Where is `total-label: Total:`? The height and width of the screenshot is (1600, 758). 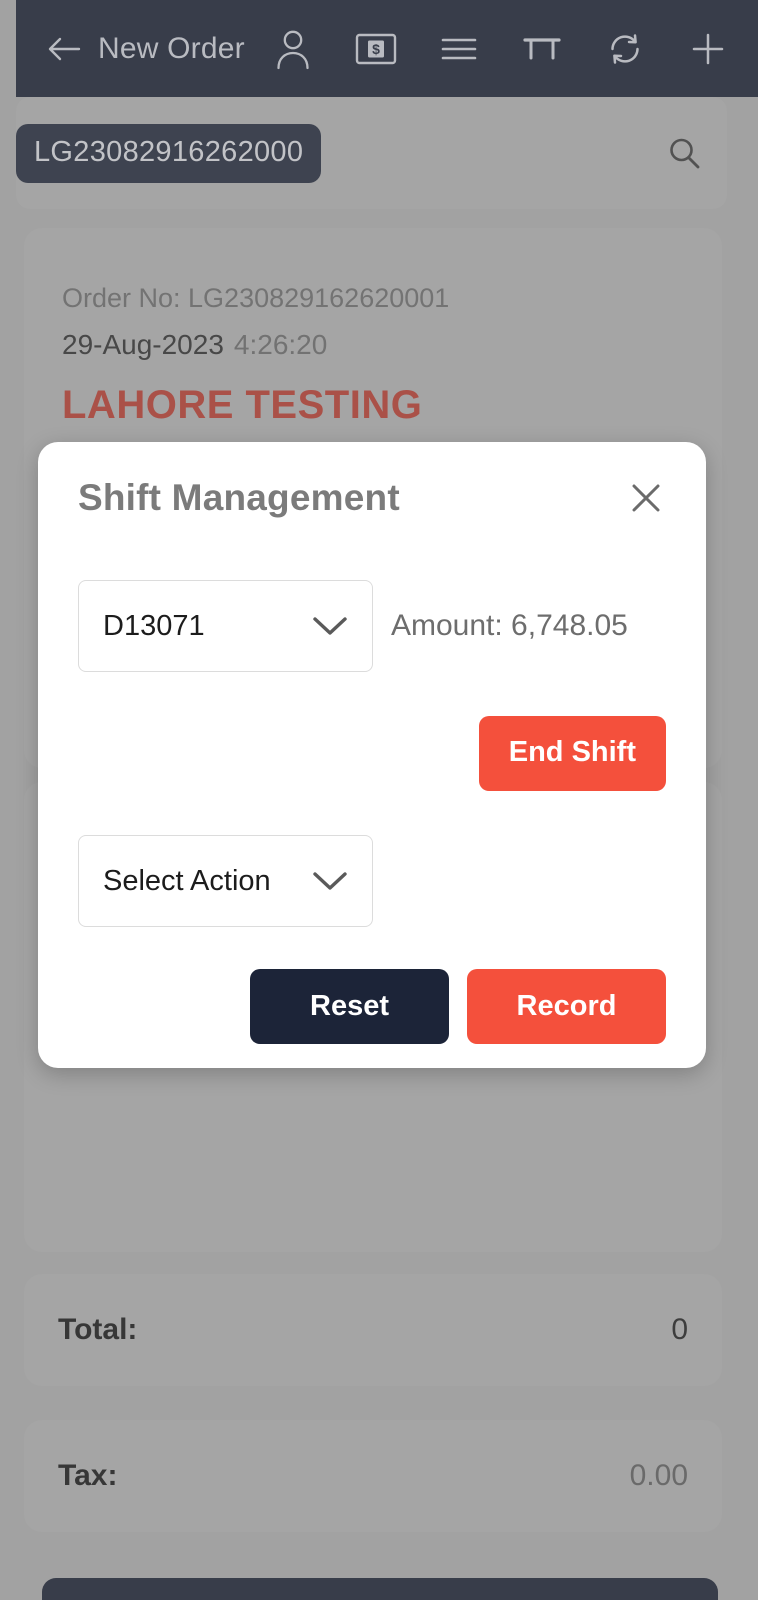 total-label: Total: is located at coordinates (98, 1329).